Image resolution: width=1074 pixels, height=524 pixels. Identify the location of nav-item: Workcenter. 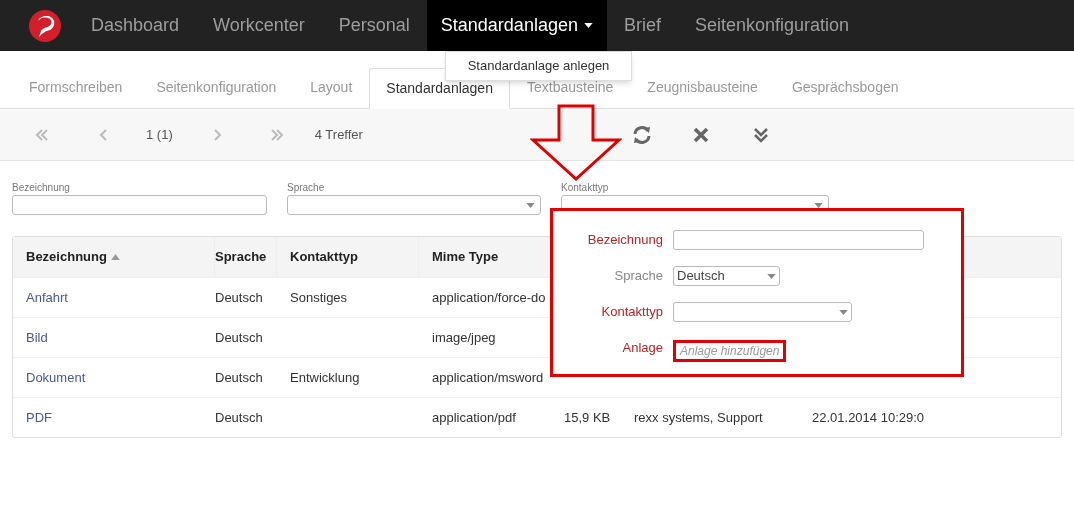
(259, 25).